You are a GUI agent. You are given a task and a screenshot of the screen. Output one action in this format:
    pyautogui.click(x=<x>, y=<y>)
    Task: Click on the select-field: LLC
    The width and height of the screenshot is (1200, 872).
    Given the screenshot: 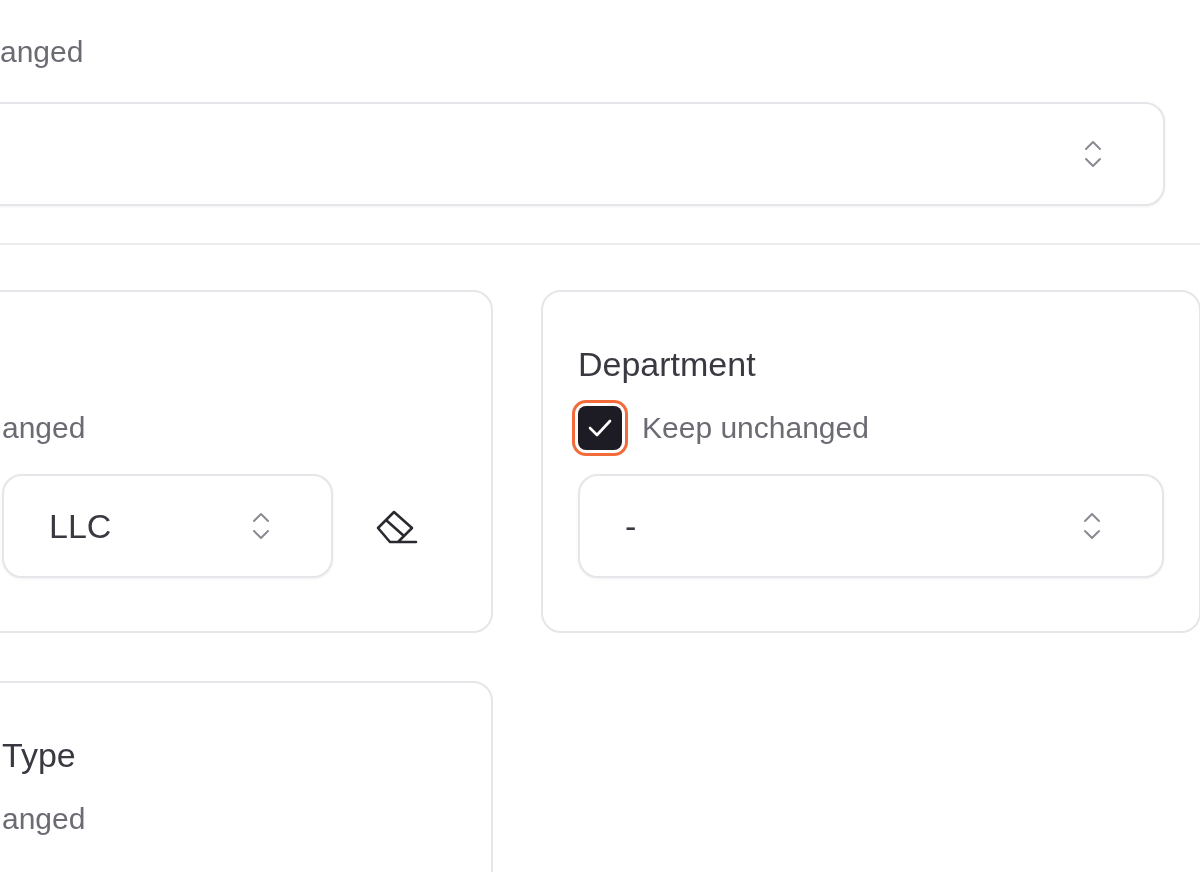 What is the action you would take?
    pyautogui.click(x=167, y=526)
    